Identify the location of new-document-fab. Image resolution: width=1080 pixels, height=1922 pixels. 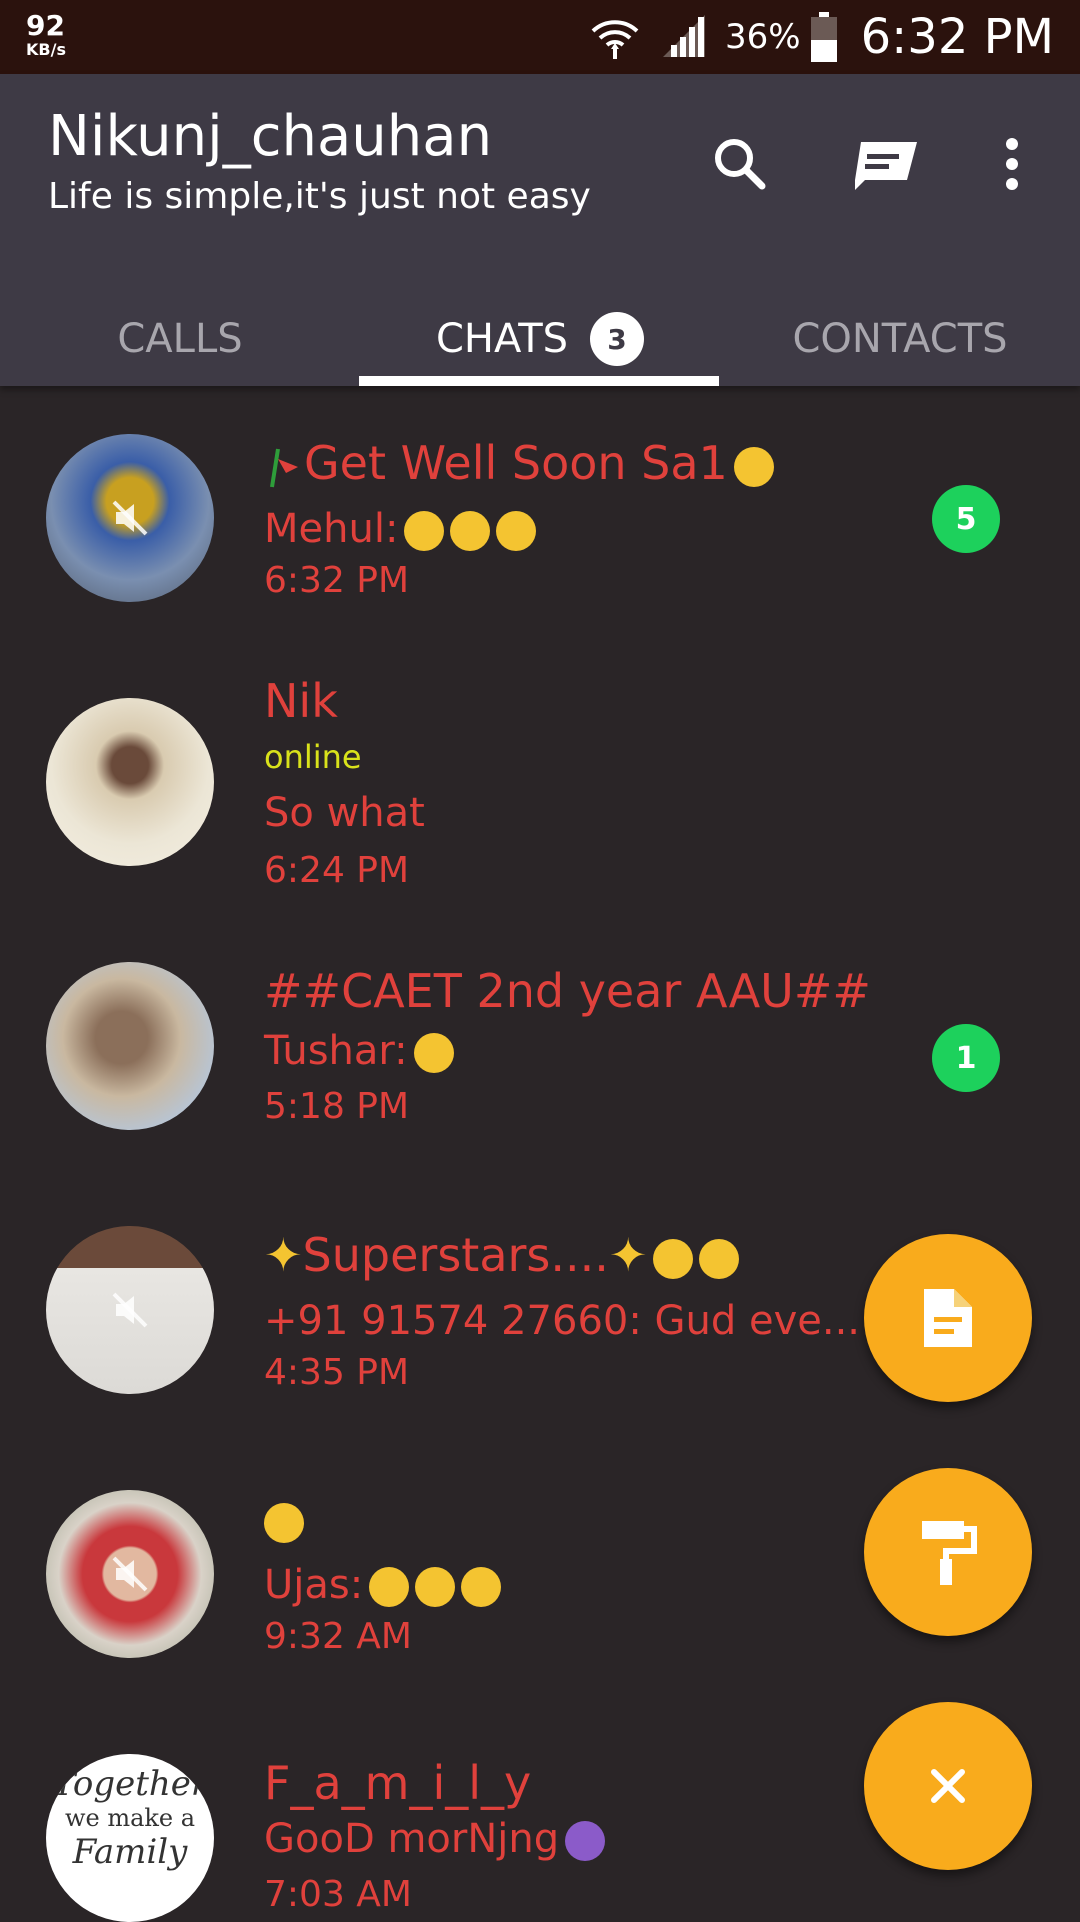
(948, 1318).